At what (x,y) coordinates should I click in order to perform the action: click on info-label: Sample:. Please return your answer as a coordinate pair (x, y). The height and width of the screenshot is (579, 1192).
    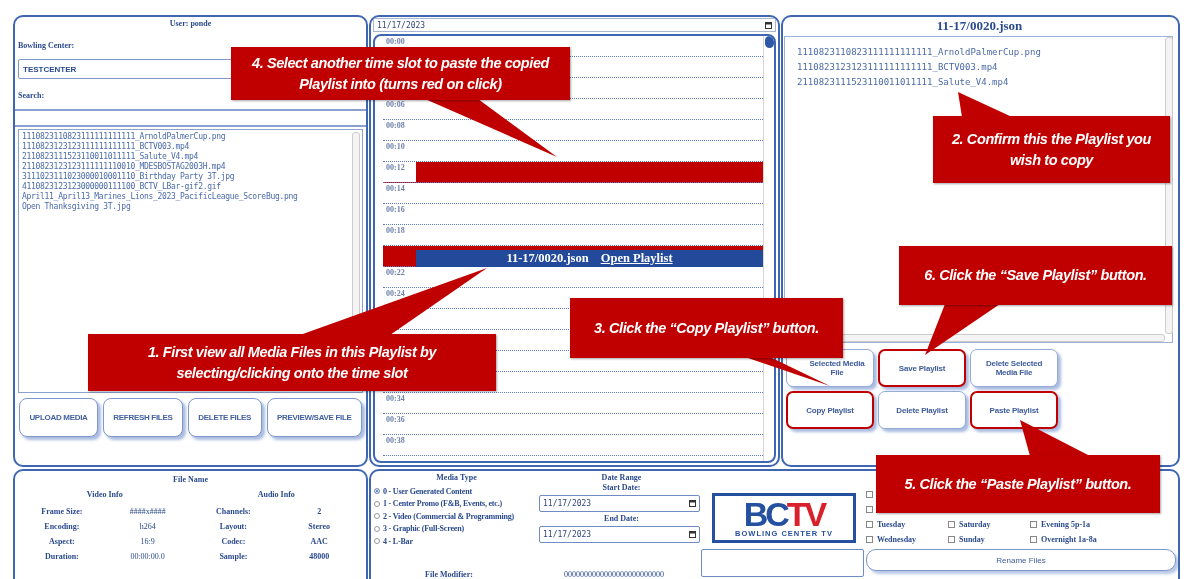
    Looking at the image, I should click on (233, 556).